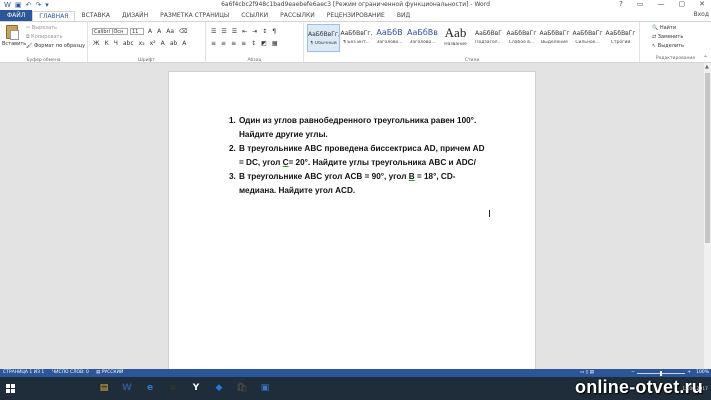  I want to click on format-tool-0-icon: Ж, so click(96, 43).